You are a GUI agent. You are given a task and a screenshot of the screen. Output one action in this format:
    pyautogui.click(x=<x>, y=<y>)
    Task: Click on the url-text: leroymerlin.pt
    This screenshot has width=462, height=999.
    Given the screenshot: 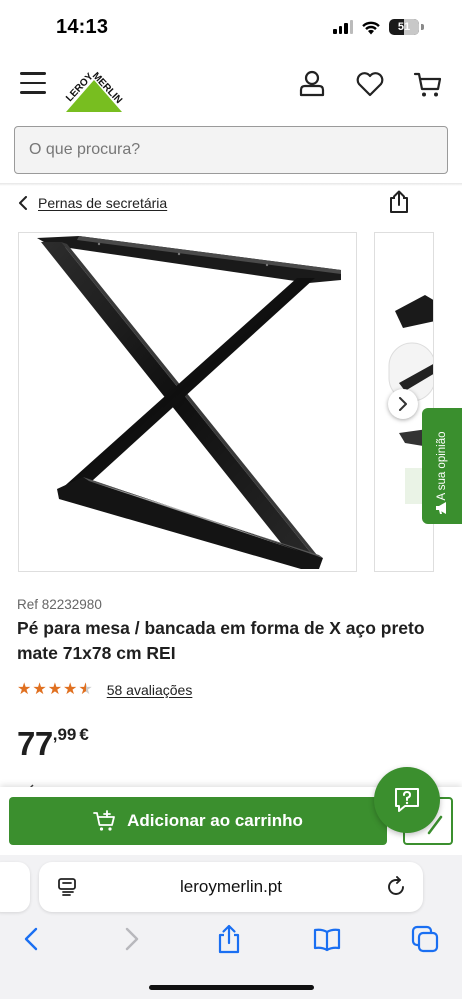 What is the action you would take?
    pyautogui.click(x=231, y=886)
    